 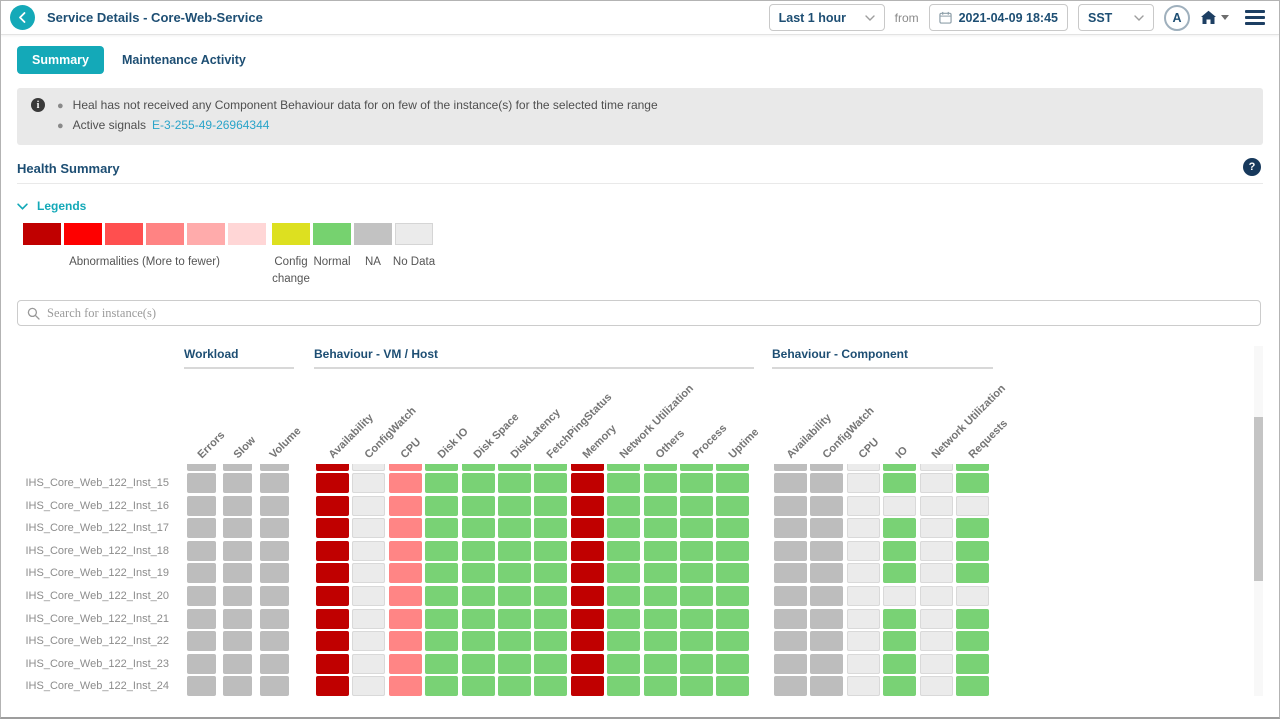 What do you see at coordinates (210, 125) in the screenshot?
I see `active-signal-link: E-3-255-49-26964344` at bounding box center [210, 125].